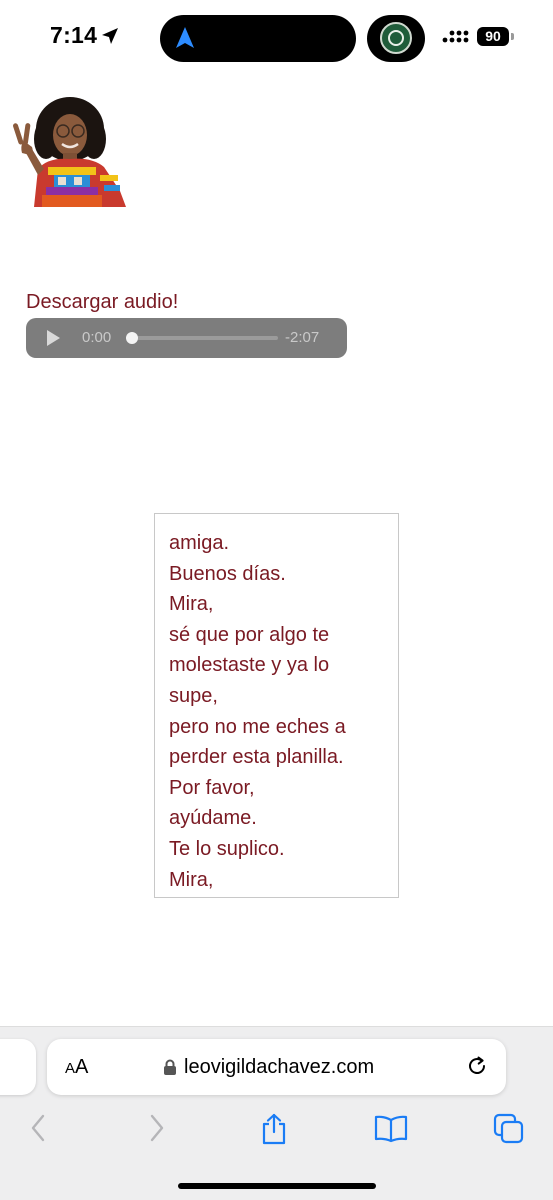 The image size is (553, 1200). Describe the element at coordinates (82, 1067) in the screenshot. I see `text-size-large-label: A` at that location.